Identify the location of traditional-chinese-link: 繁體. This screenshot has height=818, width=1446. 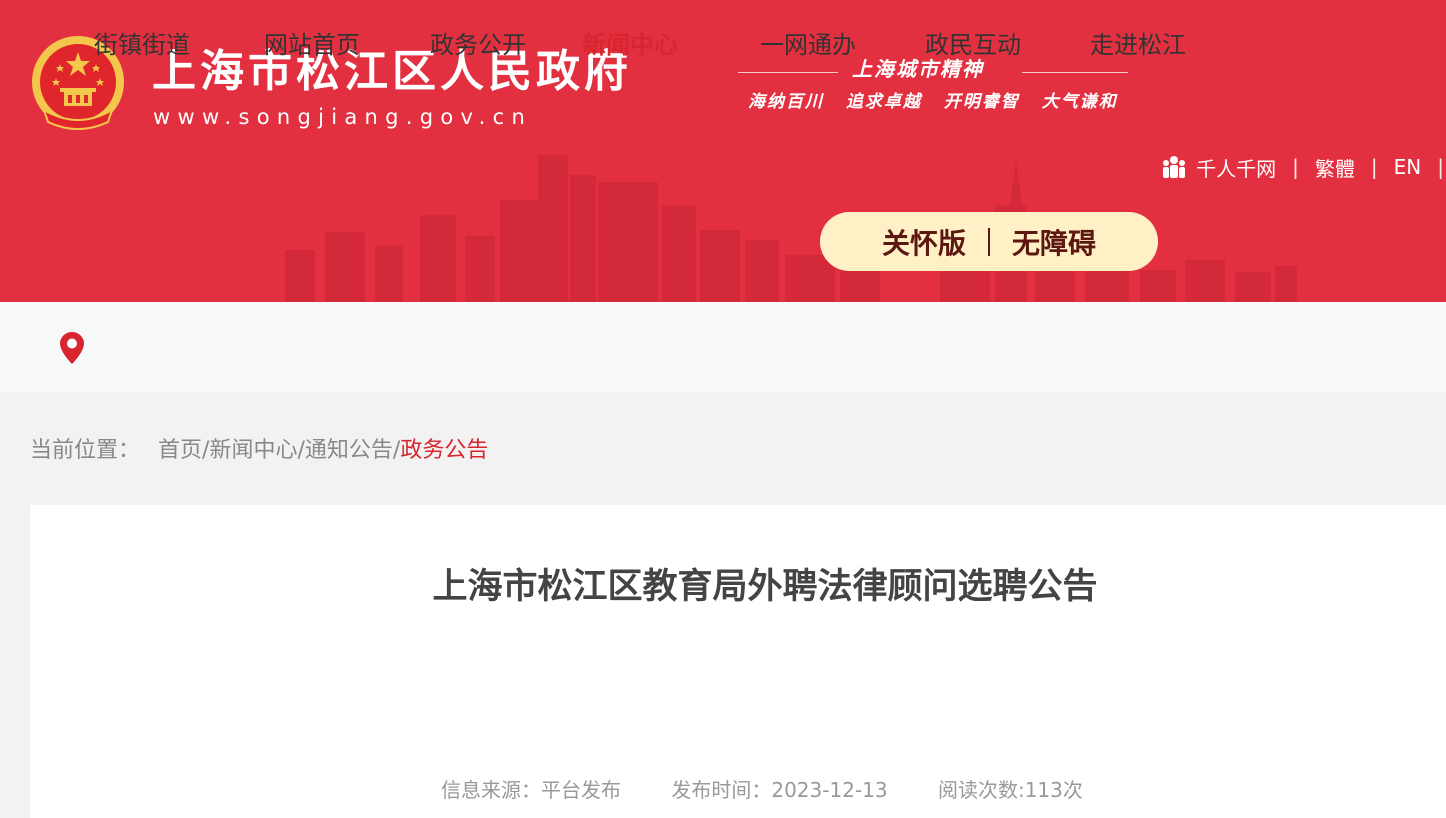
(1335, 167).